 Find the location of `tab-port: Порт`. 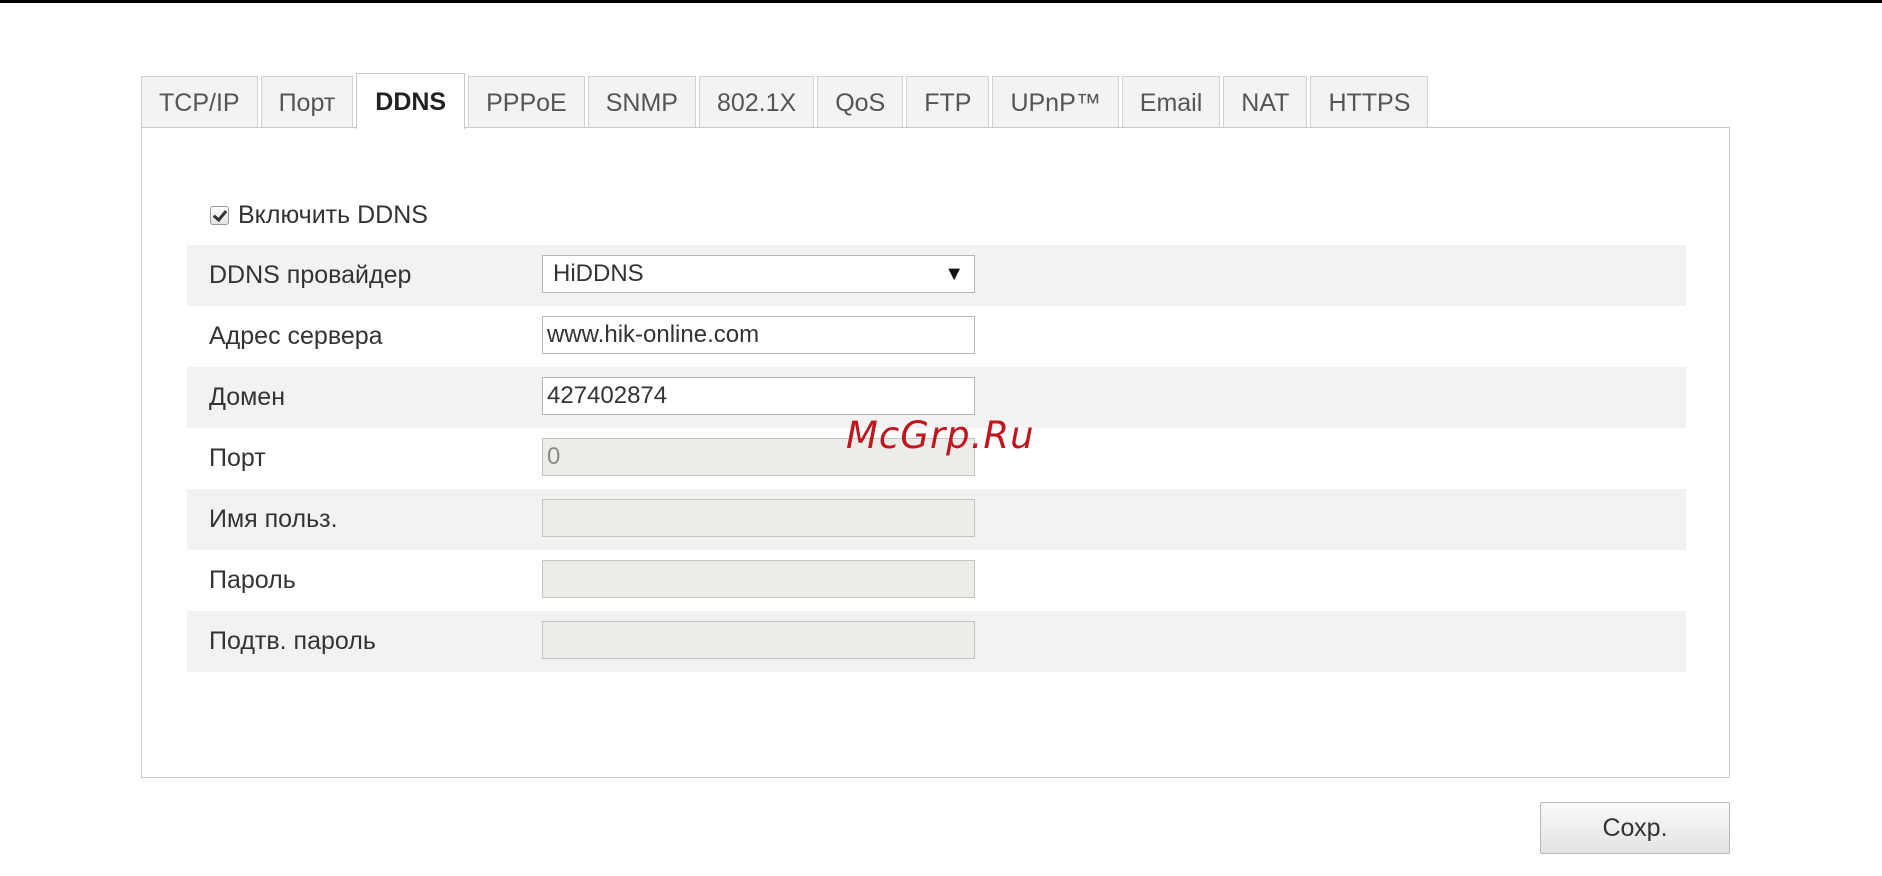

tab-port: Порт is located at coordinates (307, 102).